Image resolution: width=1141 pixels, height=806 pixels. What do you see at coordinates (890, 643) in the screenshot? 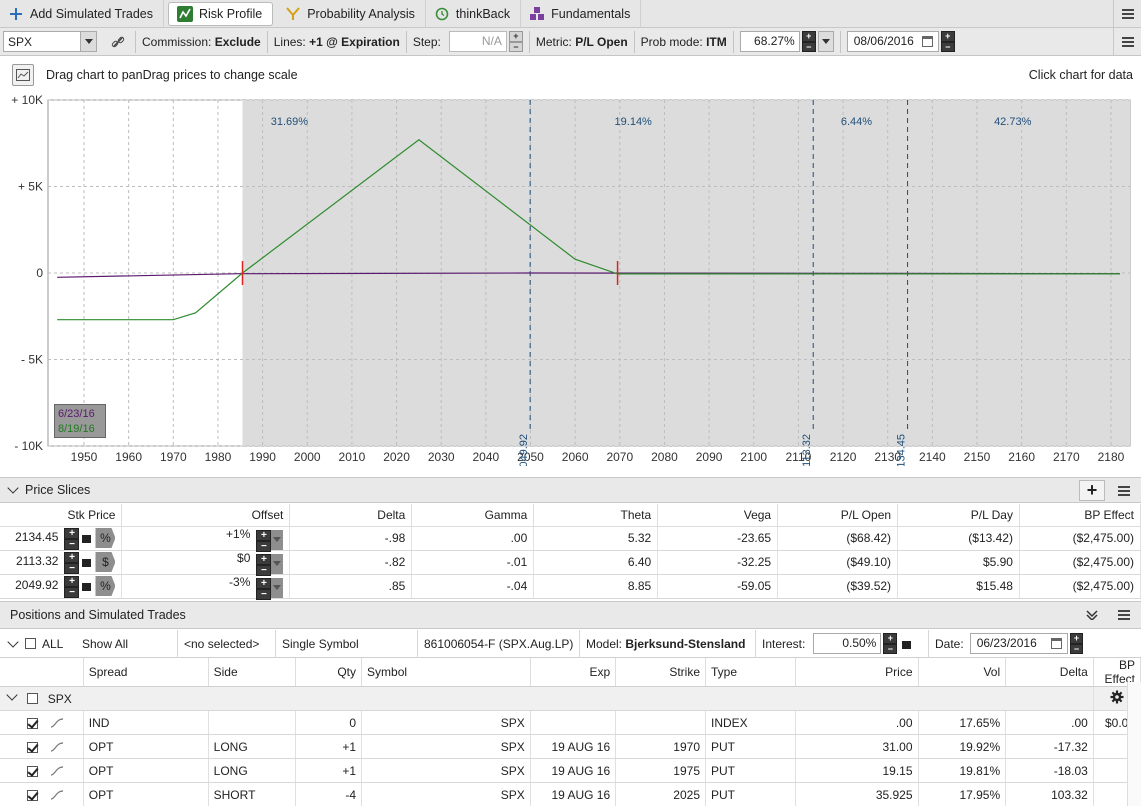
I see `interest-stepper: + −` at bounding box center [890, 643].